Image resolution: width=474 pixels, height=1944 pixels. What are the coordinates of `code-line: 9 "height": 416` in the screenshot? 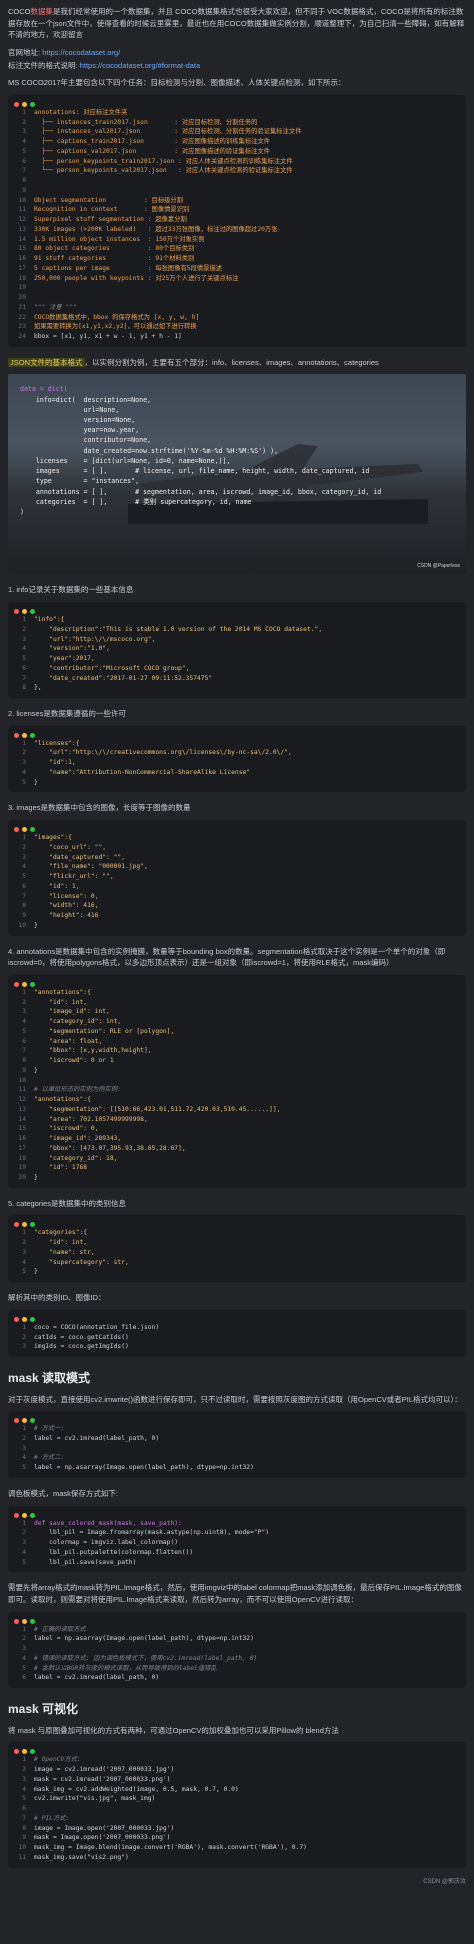 It's located at (237, 916).